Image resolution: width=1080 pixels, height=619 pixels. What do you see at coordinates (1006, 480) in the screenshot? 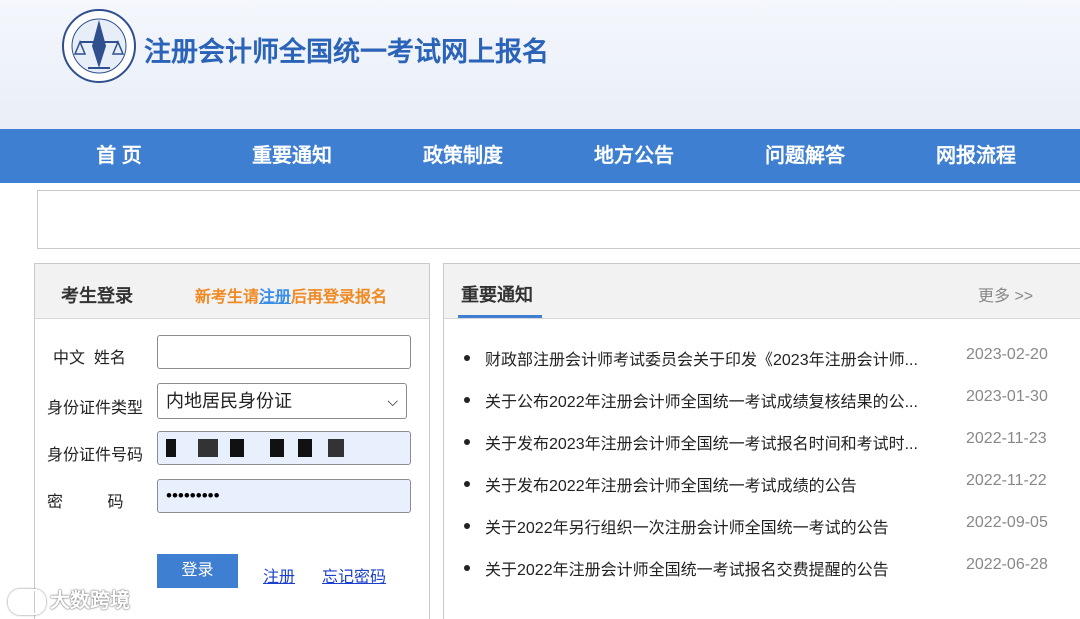
I see `notice-date: 2022-11-22` at bounding box center [1006, 480].